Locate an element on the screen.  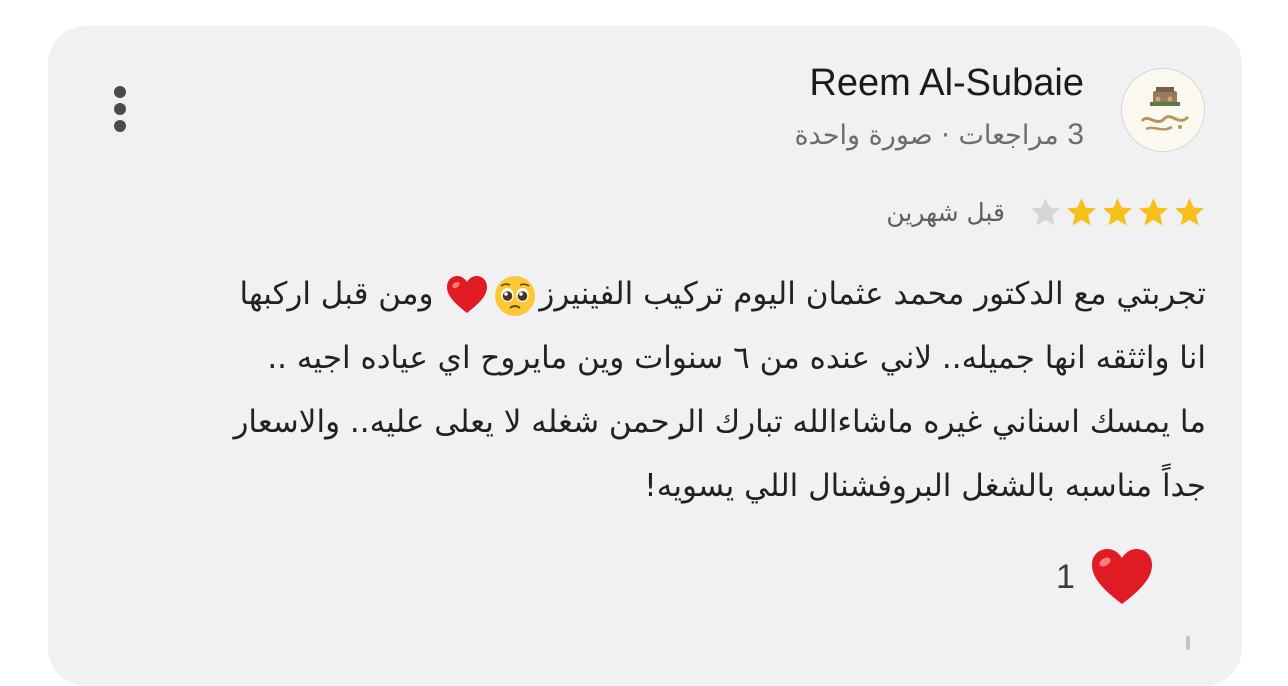
reaction-button: 1 is located at coordinates (1105, 577).